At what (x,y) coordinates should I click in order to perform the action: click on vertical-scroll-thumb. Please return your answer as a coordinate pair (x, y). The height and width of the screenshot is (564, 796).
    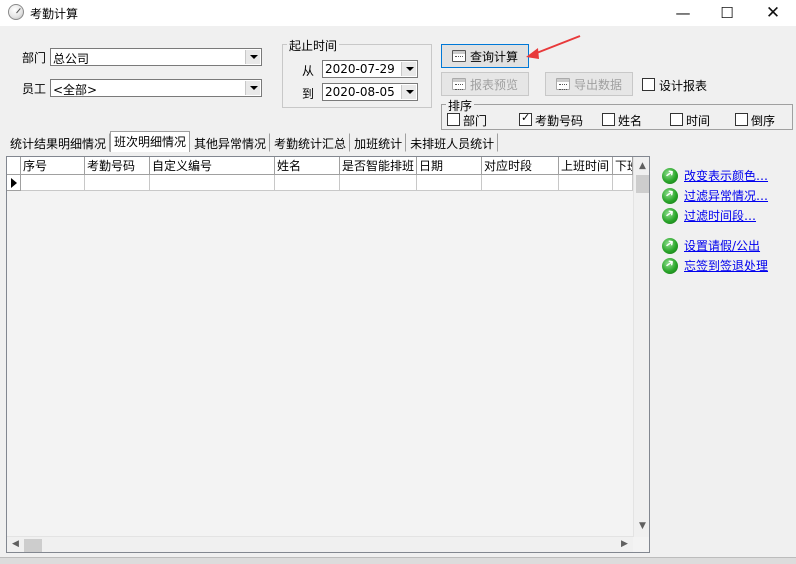
    Looking at the image, I should click on (642, 184).